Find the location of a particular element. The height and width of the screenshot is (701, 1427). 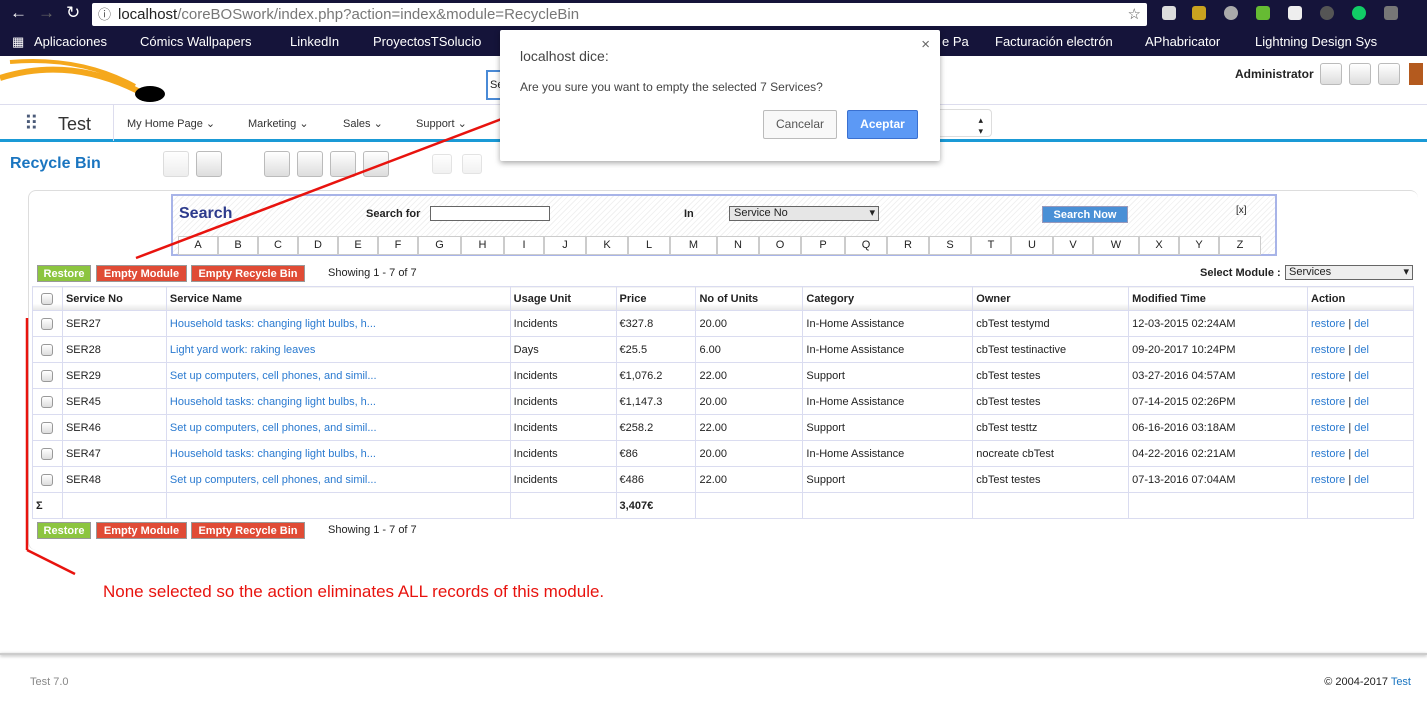

mail-icon is located at coordinates (1295, 13).